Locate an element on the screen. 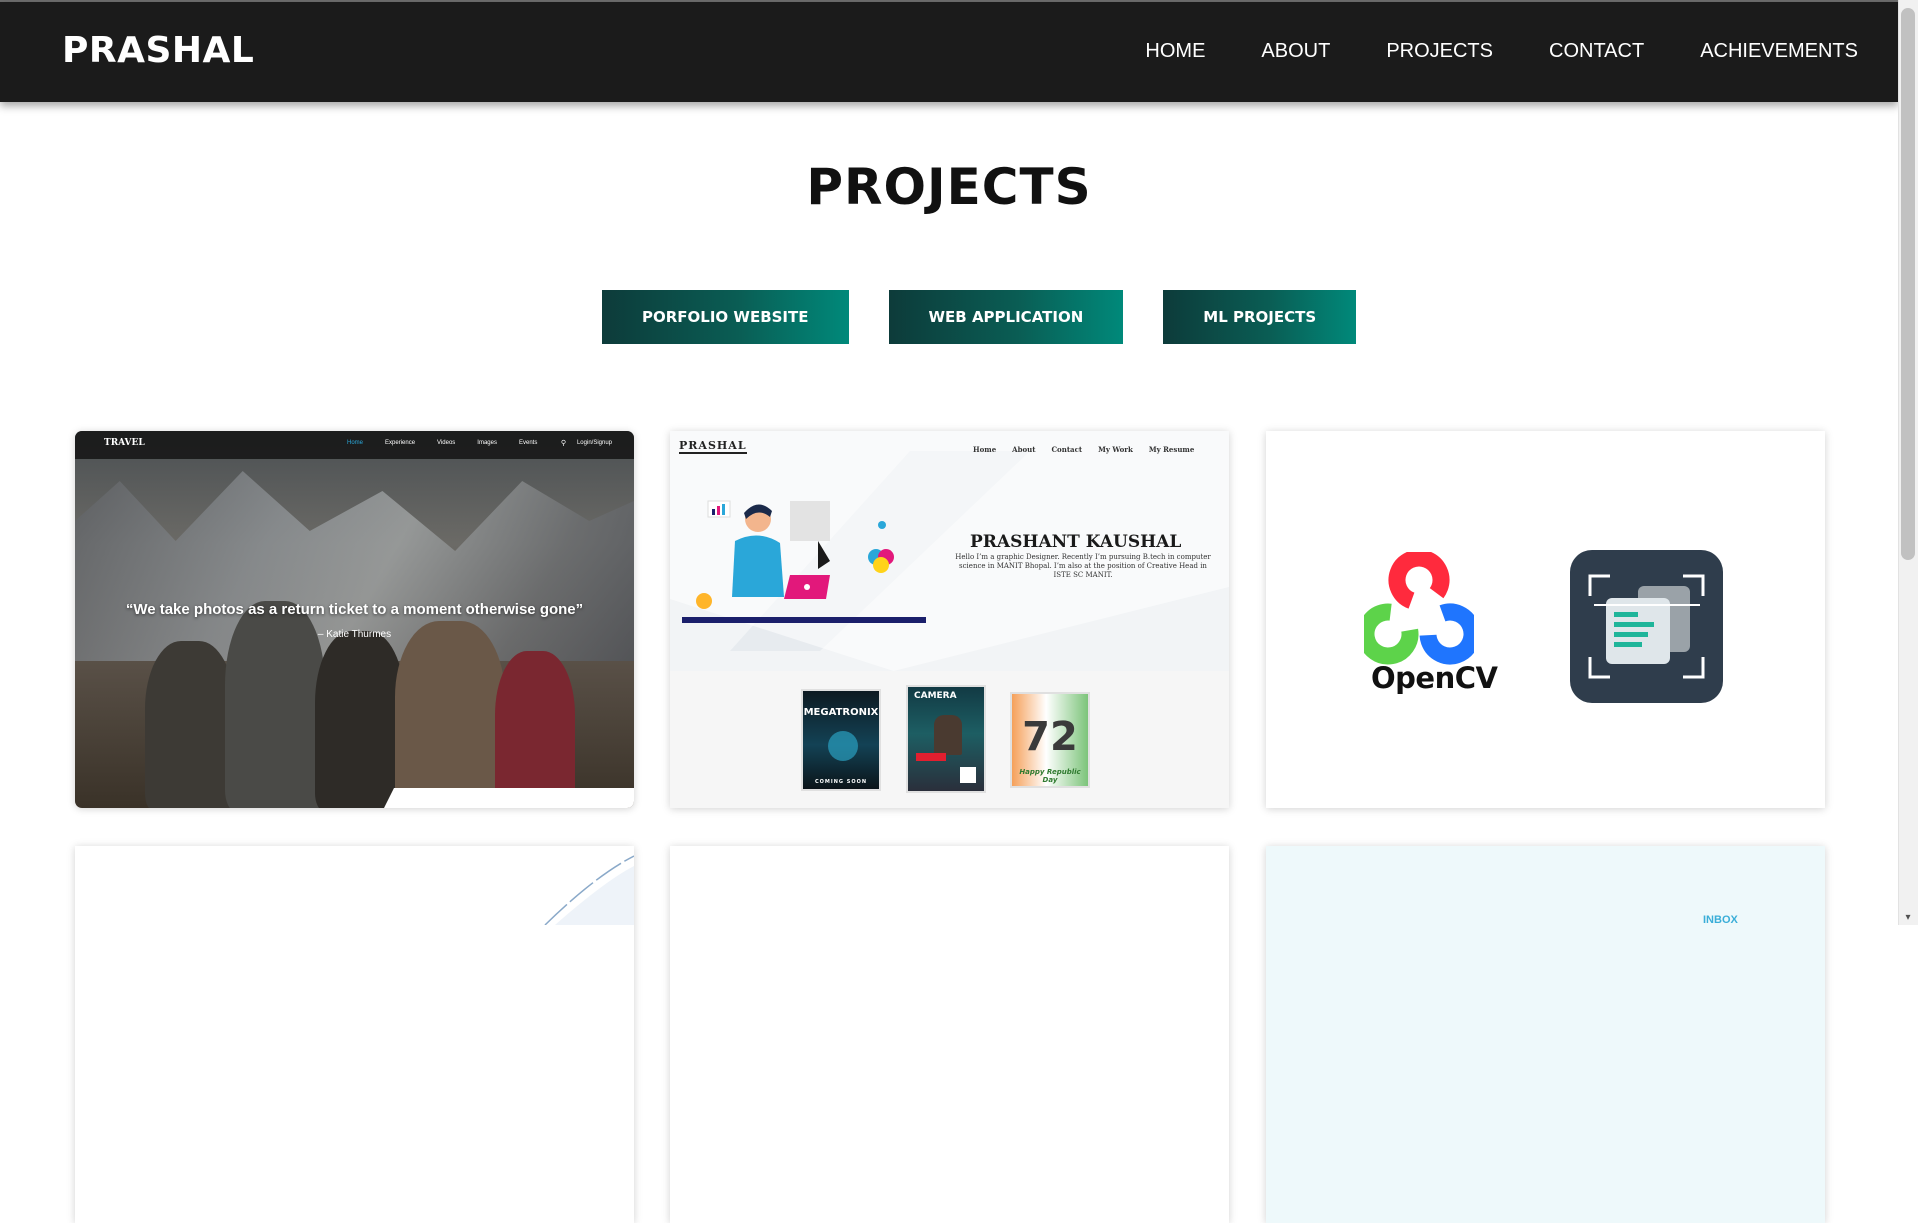 This screenshot has height=1223, width=1918. travel-quote-author: – Katie Thurmes is located at coordinates (354, 634).